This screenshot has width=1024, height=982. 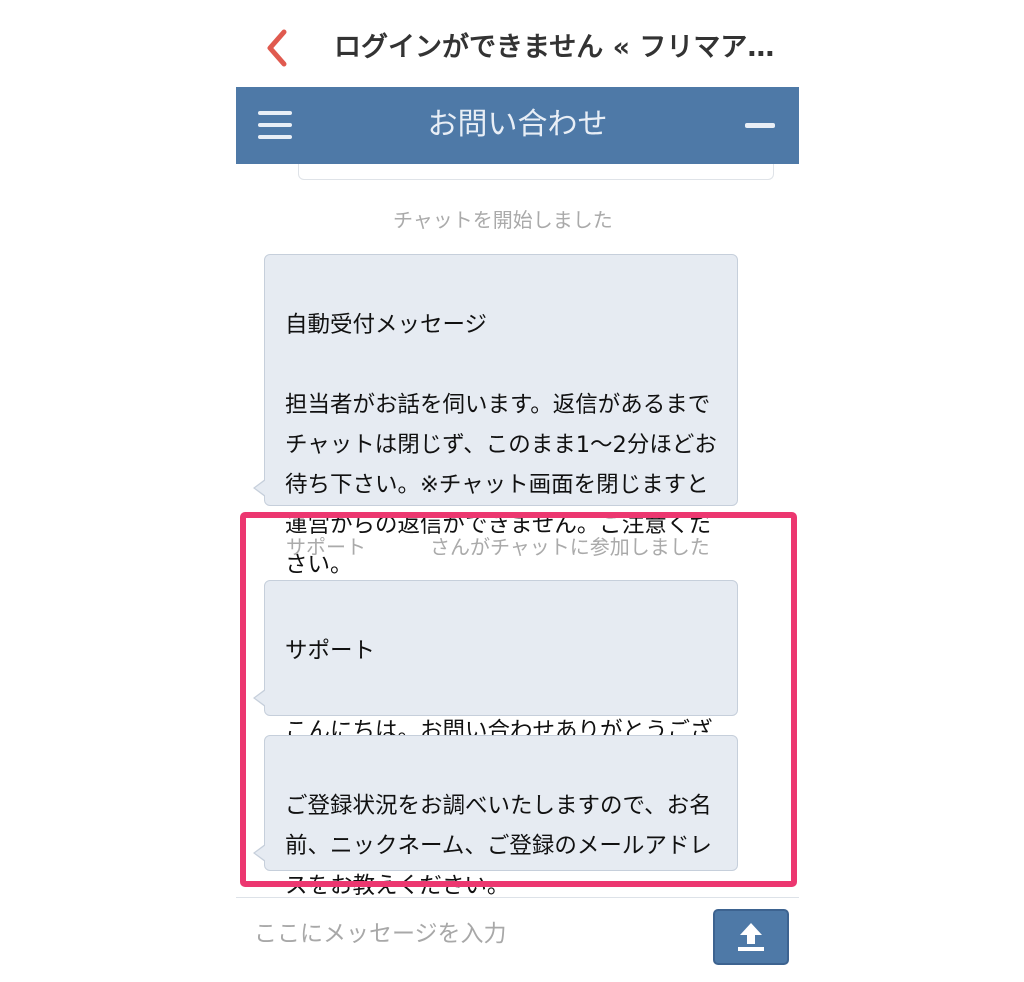 What do you see at coordinates (503, 220) in the screenshot?
I see `chat-started-notice: チャットを開始しました` at bounding box center [503, 220].